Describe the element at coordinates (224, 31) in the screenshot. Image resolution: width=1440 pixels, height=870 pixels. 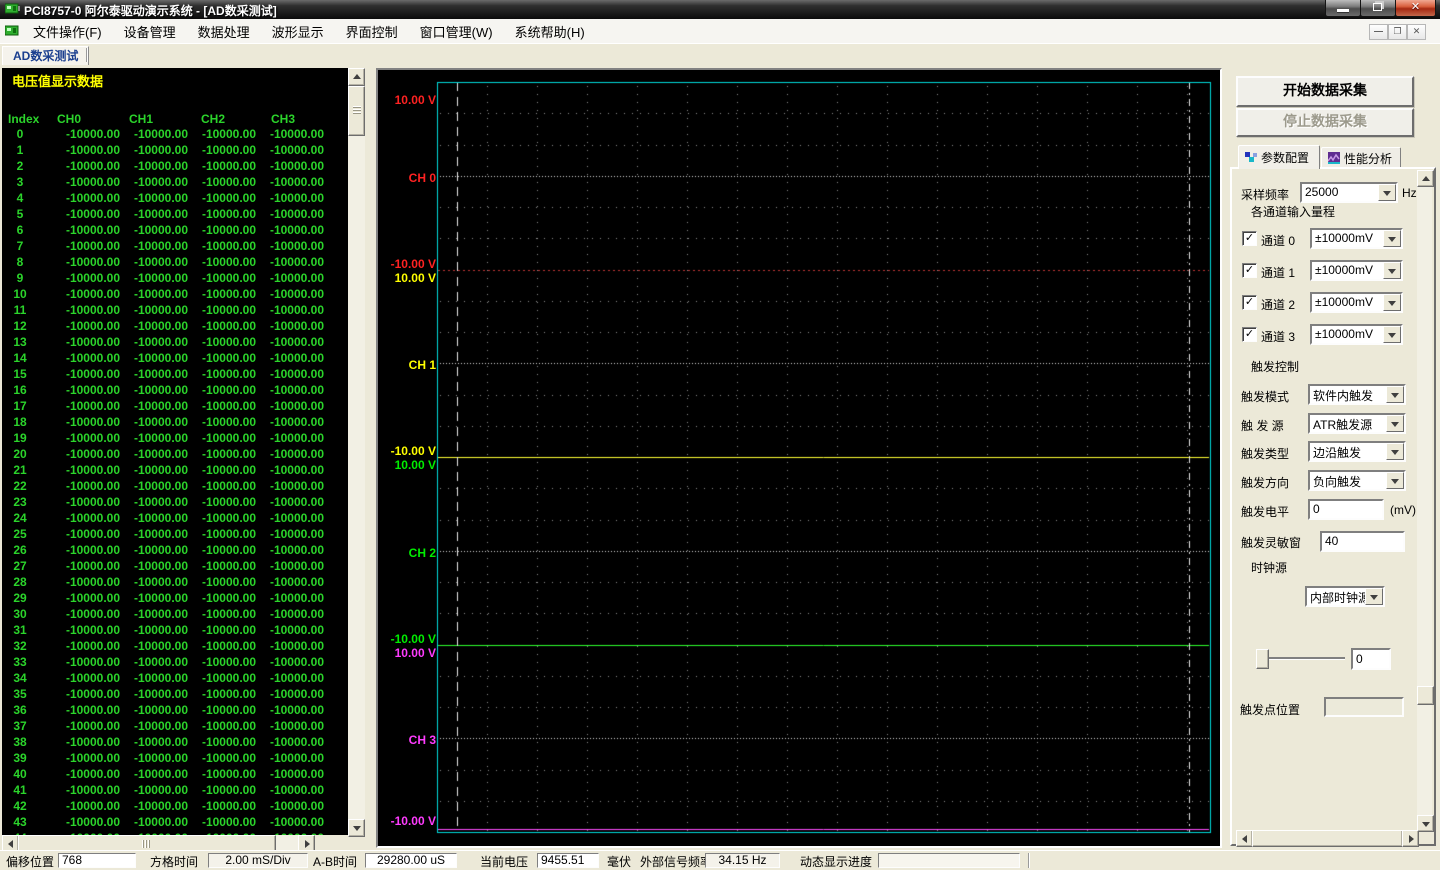
I see `menu-item-3: 数据处理` at that location.